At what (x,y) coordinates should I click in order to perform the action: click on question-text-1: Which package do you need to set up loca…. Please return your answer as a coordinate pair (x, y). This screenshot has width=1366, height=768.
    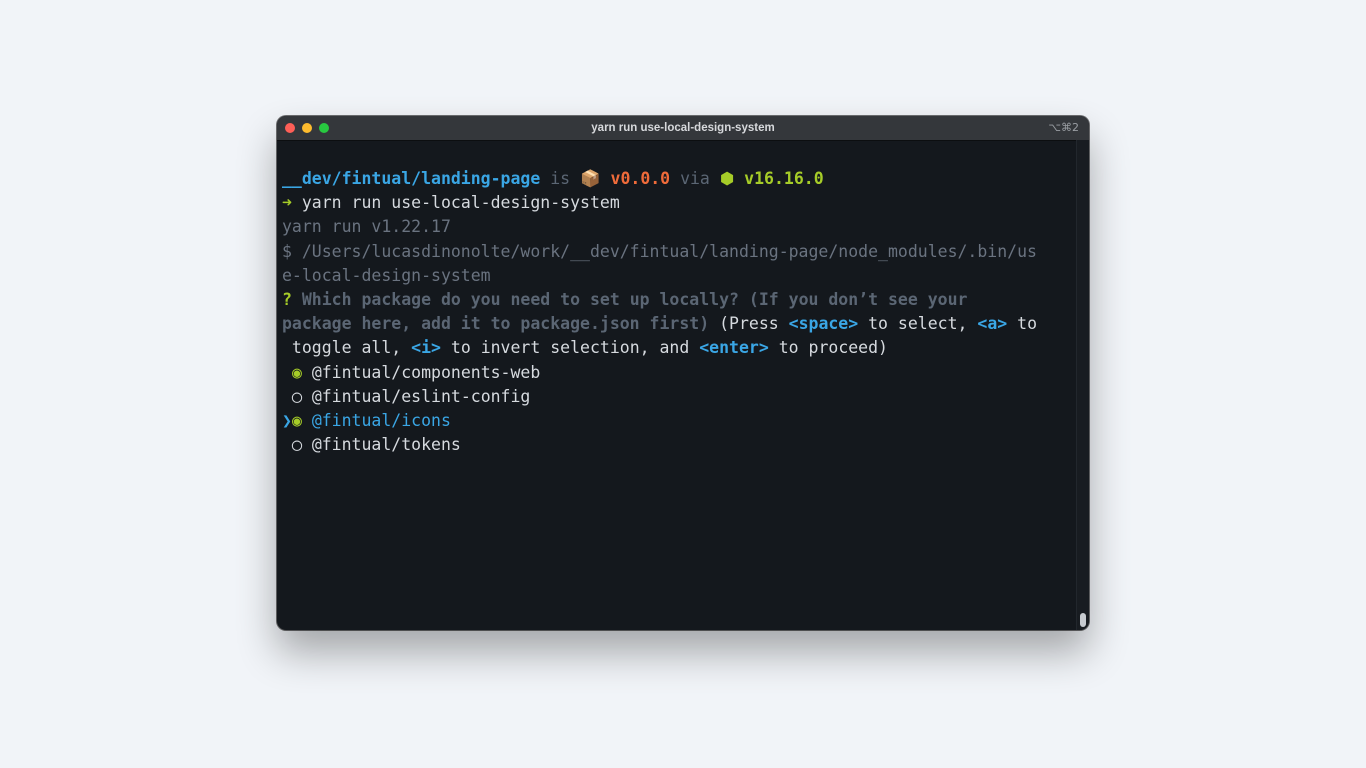
    Looking at the image, I should click on (634, 299).